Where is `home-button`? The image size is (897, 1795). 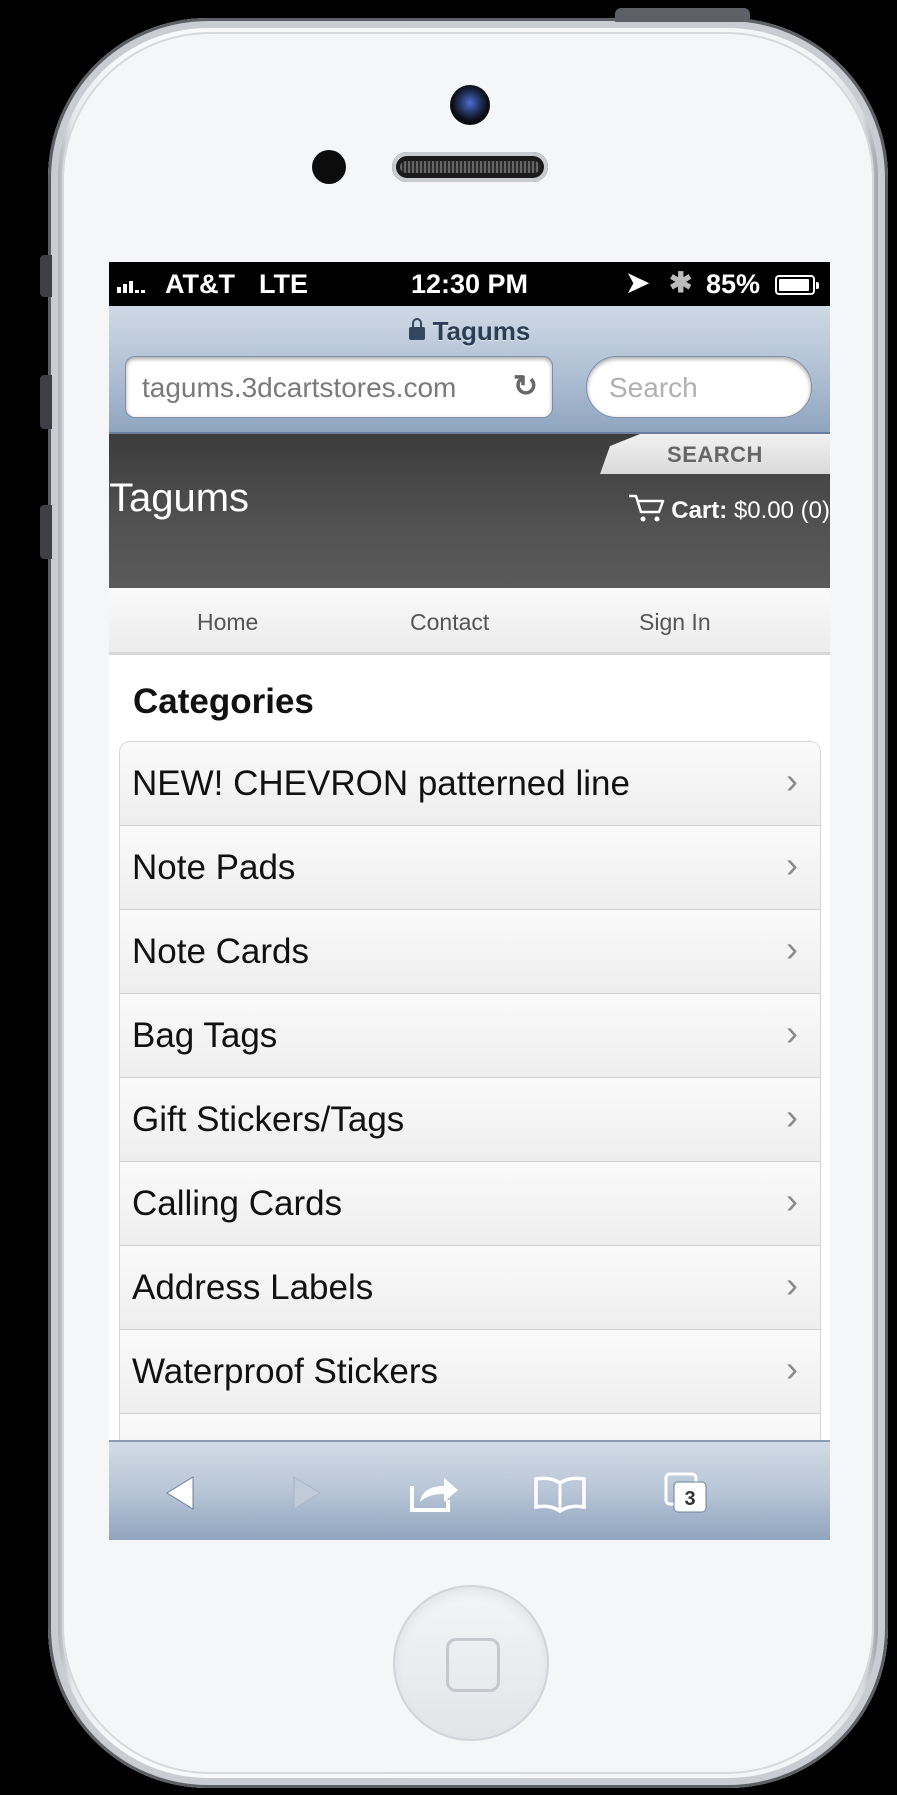
home-button is located at coordinates (471, 1663).